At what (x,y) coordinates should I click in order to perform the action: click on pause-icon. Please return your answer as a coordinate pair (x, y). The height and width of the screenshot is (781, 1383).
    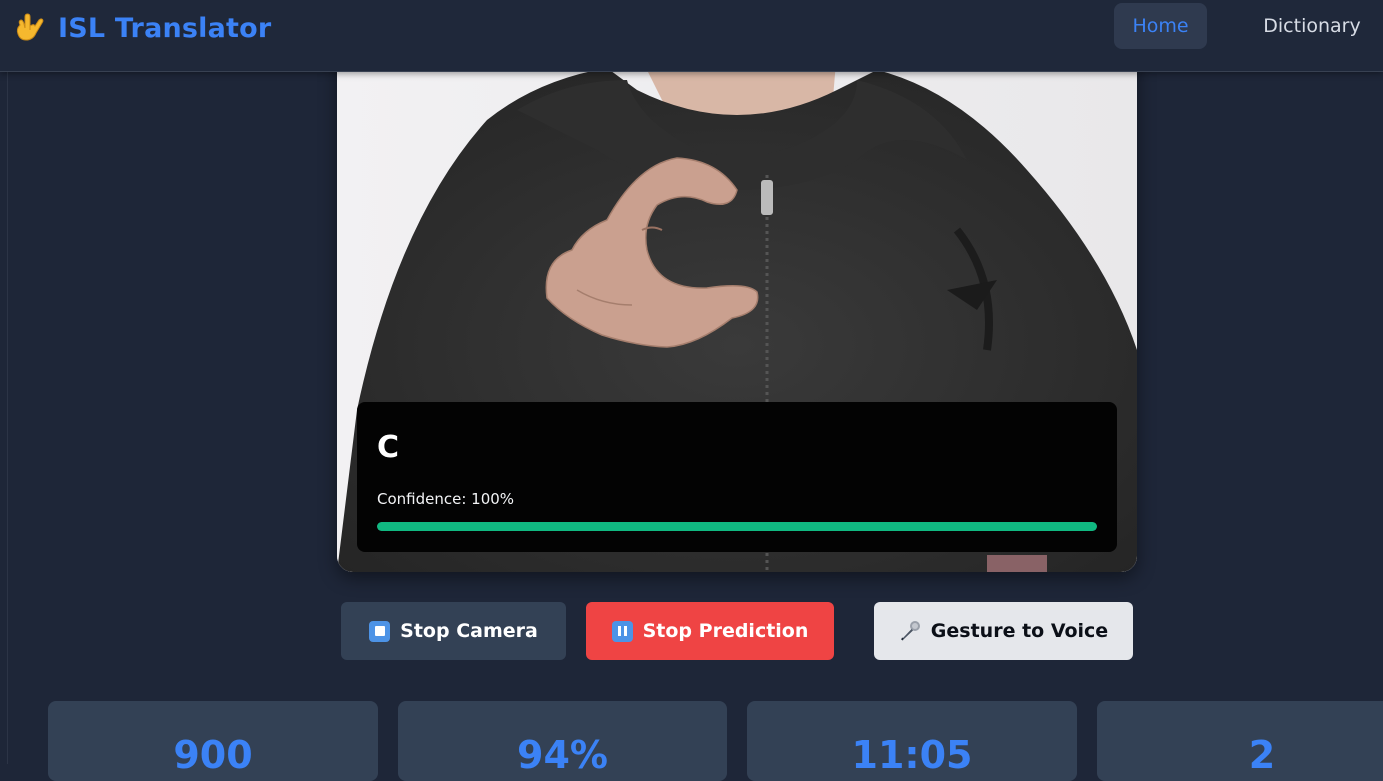
    Looking at the image, I should click on (622, 631).